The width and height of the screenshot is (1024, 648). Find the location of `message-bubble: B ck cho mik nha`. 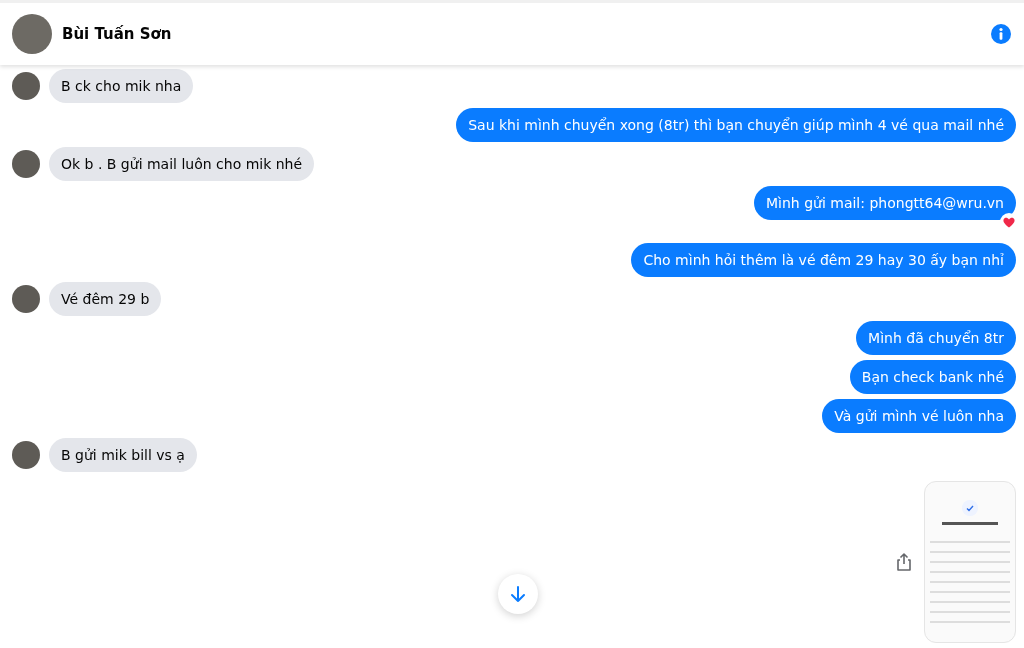

message-bubble: B ck cho mik nha is located at coordinates (121, 86).